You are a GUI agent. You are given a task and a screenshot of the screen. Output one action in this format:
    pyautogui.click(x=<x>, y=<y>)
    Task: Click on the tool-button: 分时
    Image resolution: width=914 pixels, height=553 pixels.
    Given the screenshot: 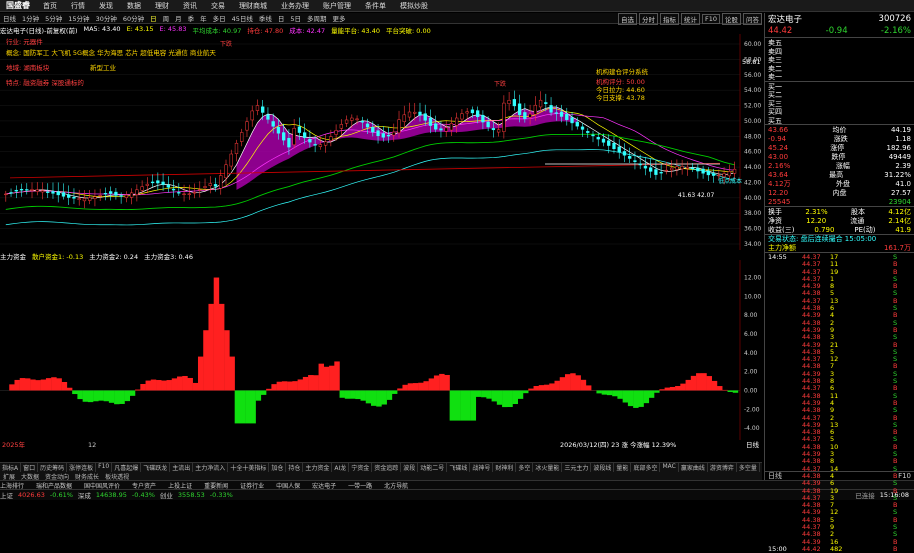 What is the action you would take?
    pyautogui.click(x=648, y=19)
    